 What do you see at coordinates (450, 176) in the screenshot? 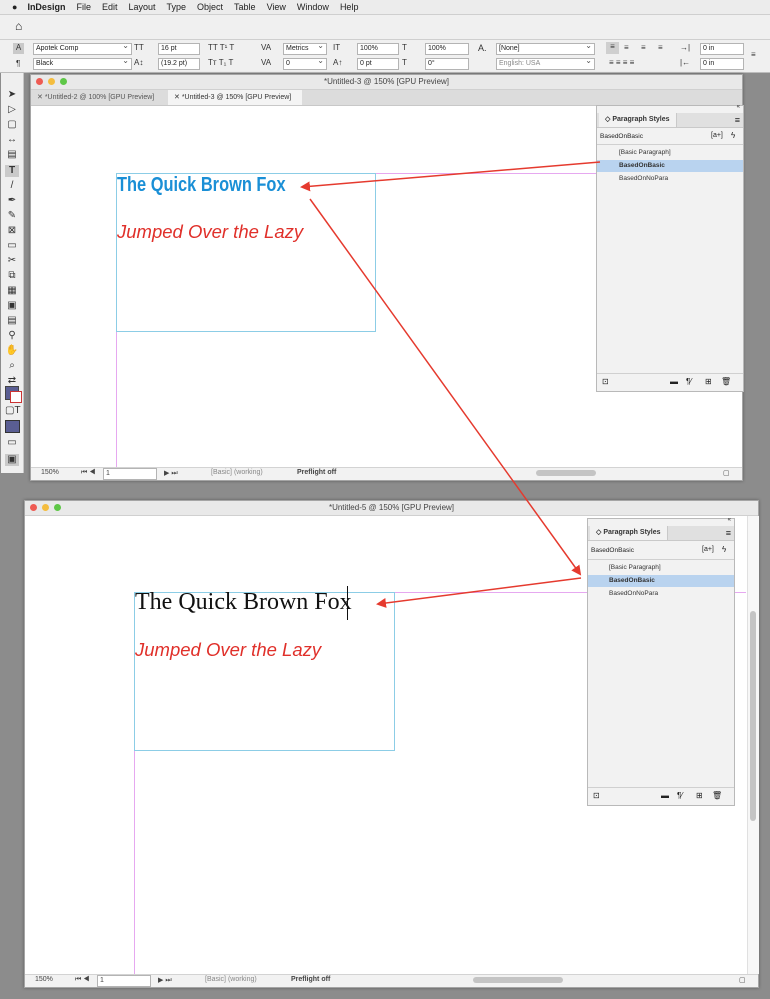
I see `arrow-top-panel-to-headline` at bounding box center [450, 176].